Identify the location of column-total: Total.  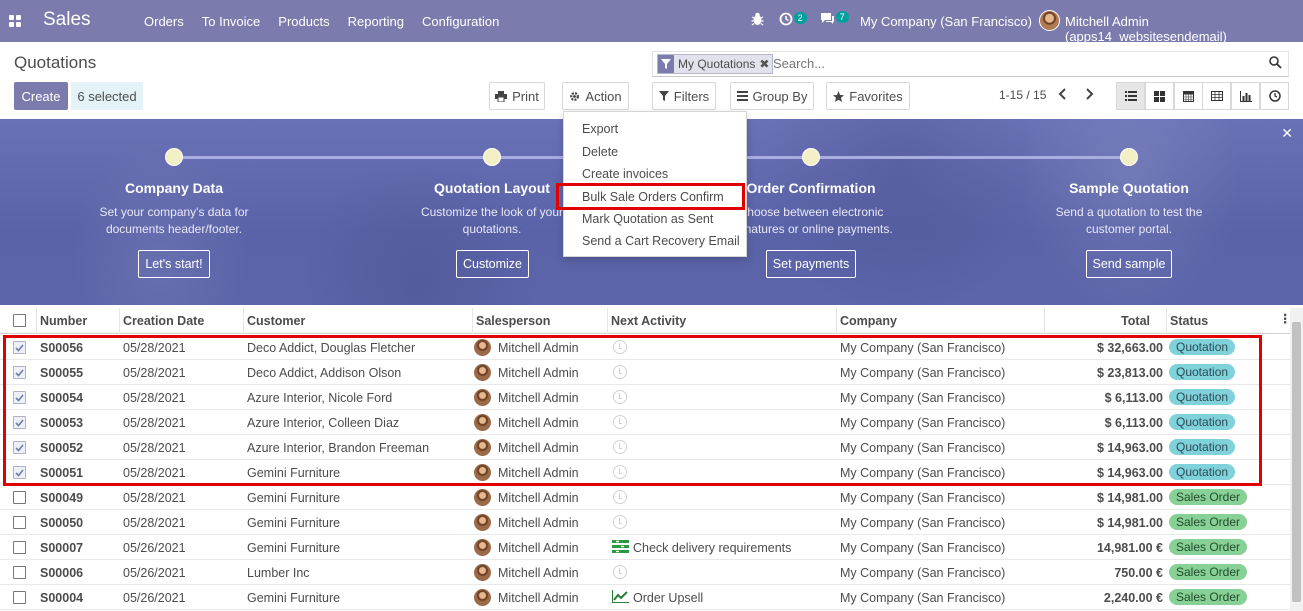
(1135, 321).